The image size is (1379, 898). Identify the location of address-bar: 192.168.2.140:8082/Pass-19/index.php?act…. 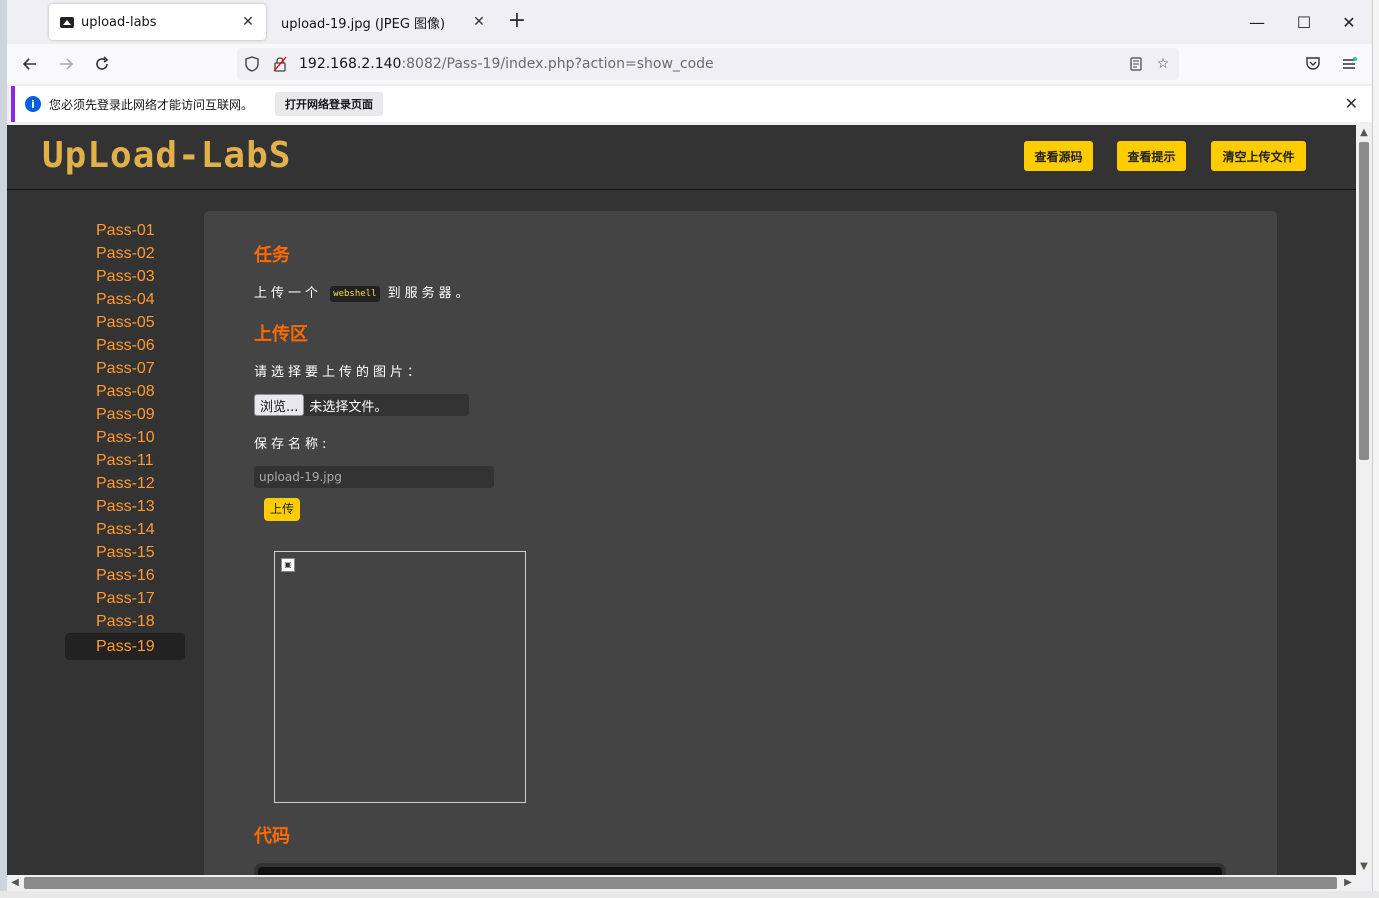
(708, 64).